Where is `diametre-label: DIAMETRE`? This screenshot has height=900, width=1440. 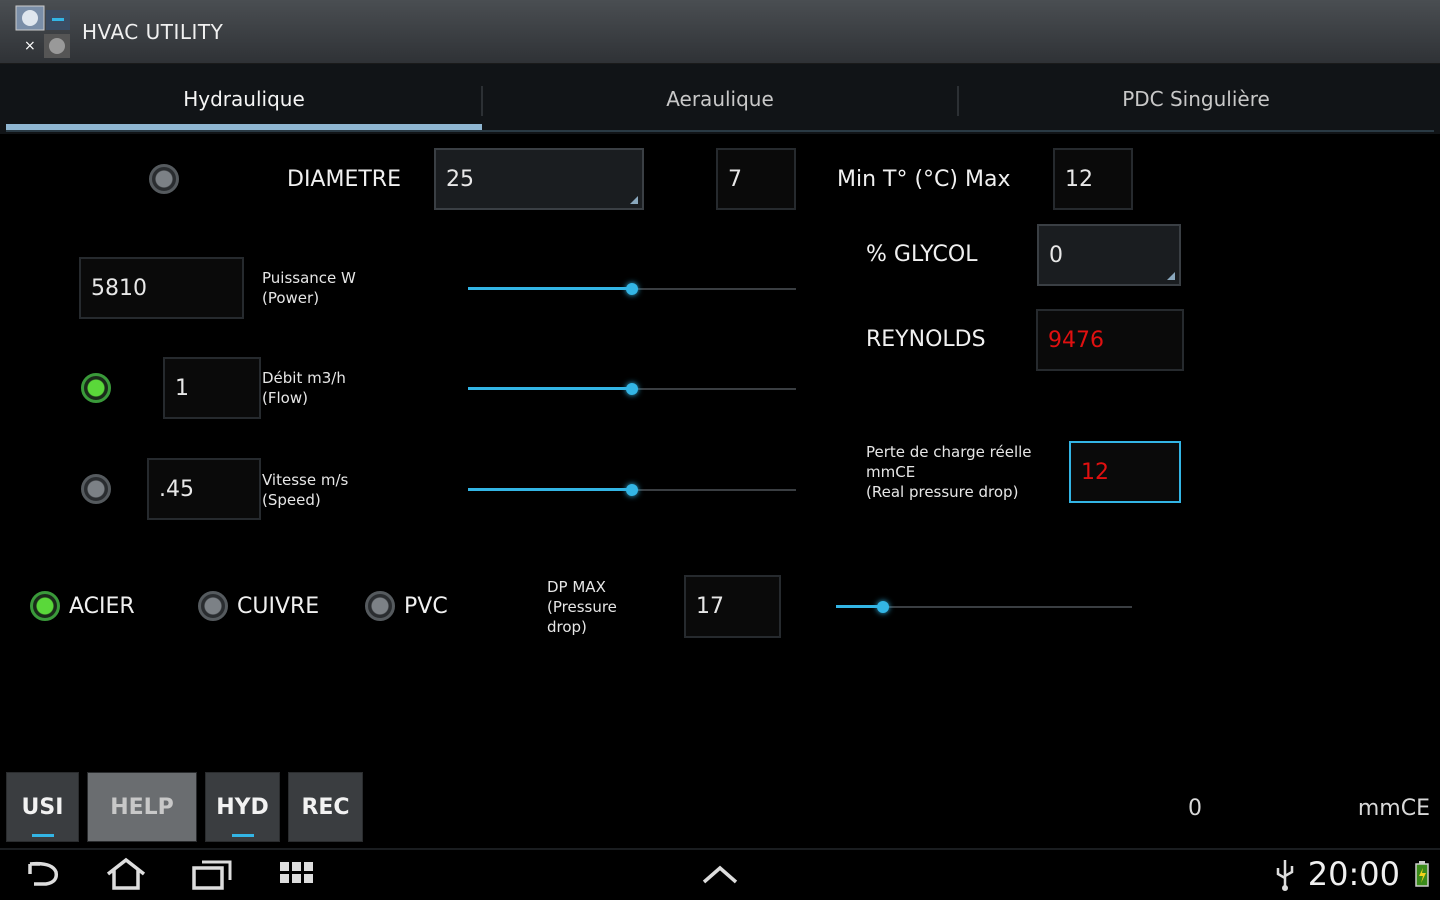 diametre-label: DIAMETRE is located at coordinates (344, 179).